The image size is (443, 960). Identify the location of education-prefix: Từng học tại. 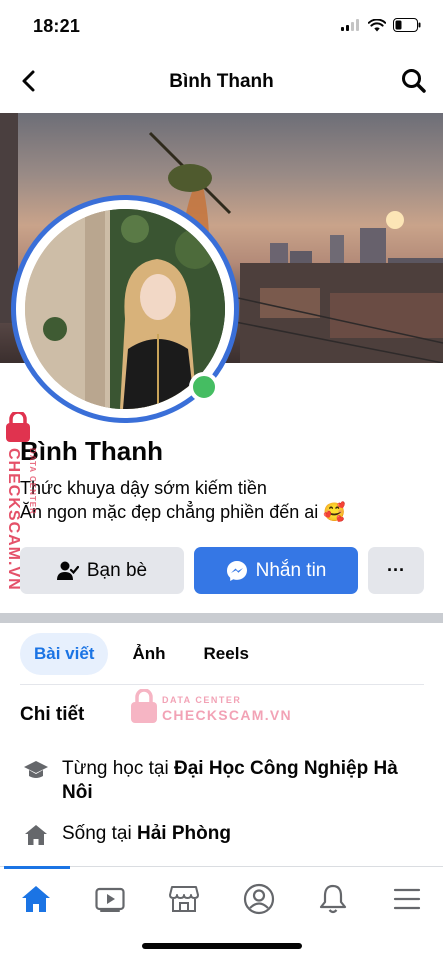
(118, 768).